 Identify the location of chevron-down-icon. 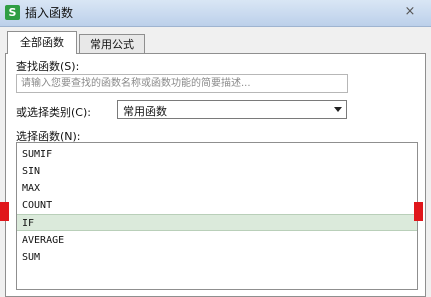
(338, 109).